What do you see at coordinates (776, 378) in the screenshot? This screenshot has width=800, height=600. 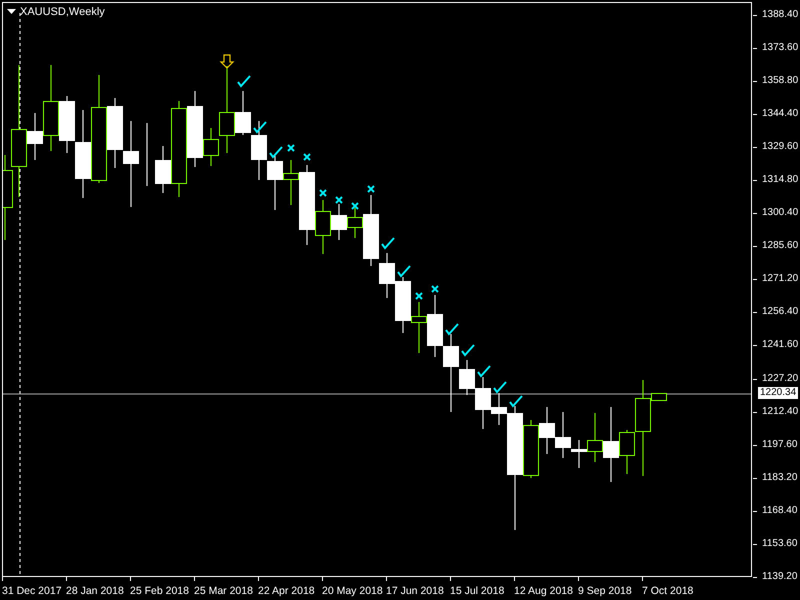 I see `price-axis-label: 1227.20` at bounding box center [776, 378].